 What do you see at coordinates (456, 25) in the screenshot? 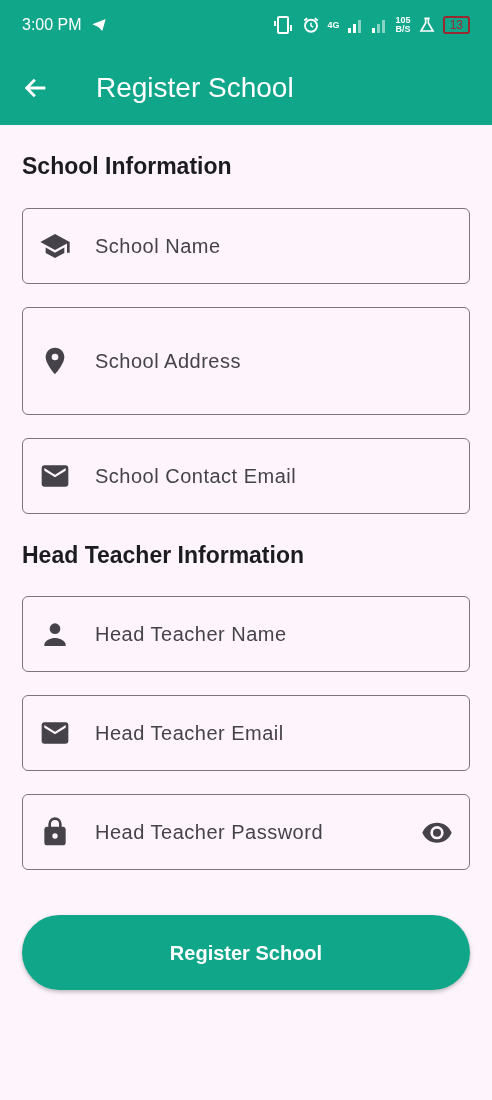
I see `battery-indicator: 13` at bounding box center [456, 25].